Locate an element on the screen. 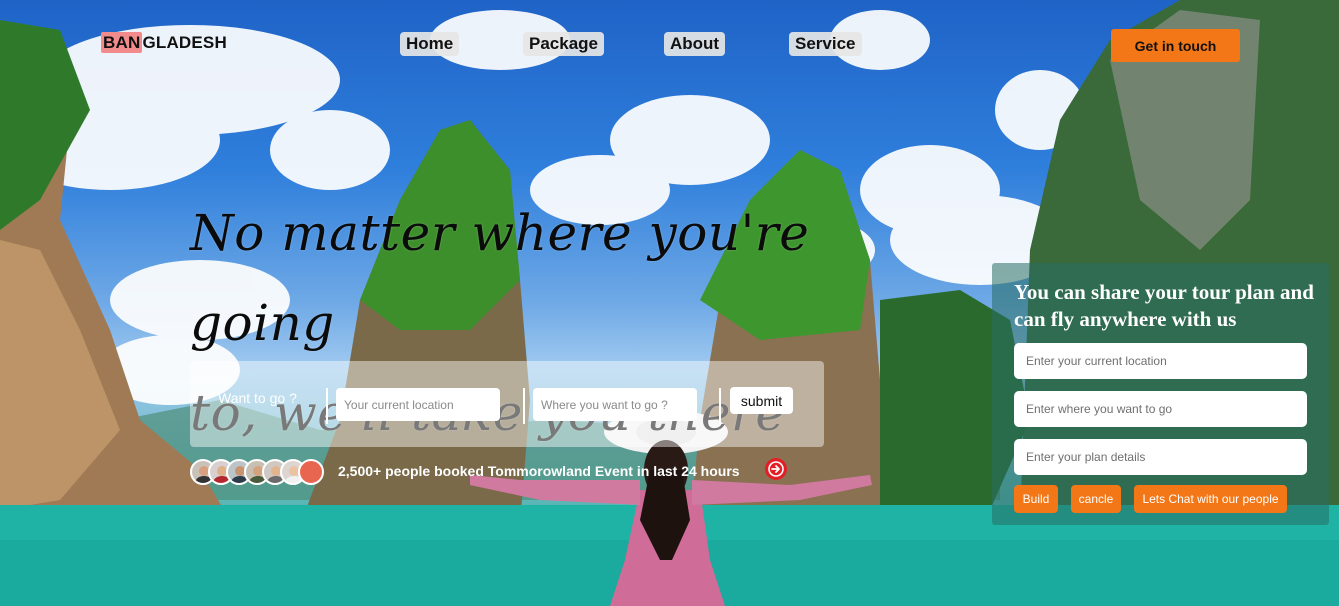  build-button: Build is located at coordinates (1036, 499).